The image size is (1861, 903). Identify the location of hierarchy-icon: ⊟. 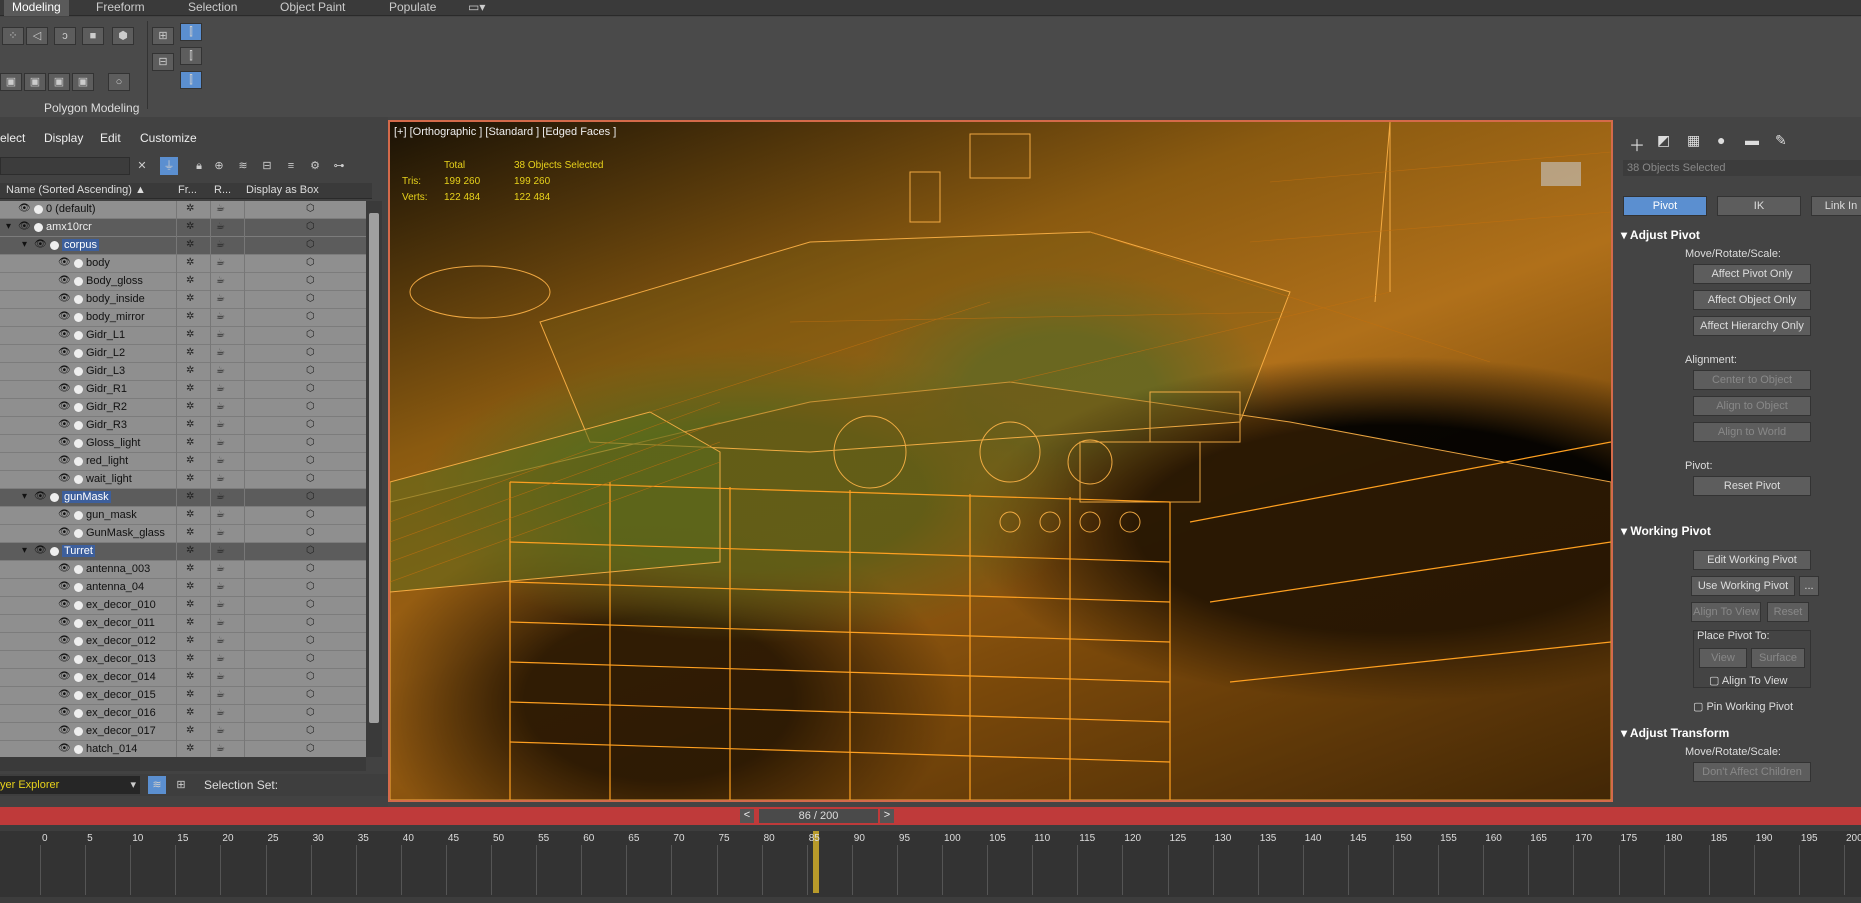
(267, 166).